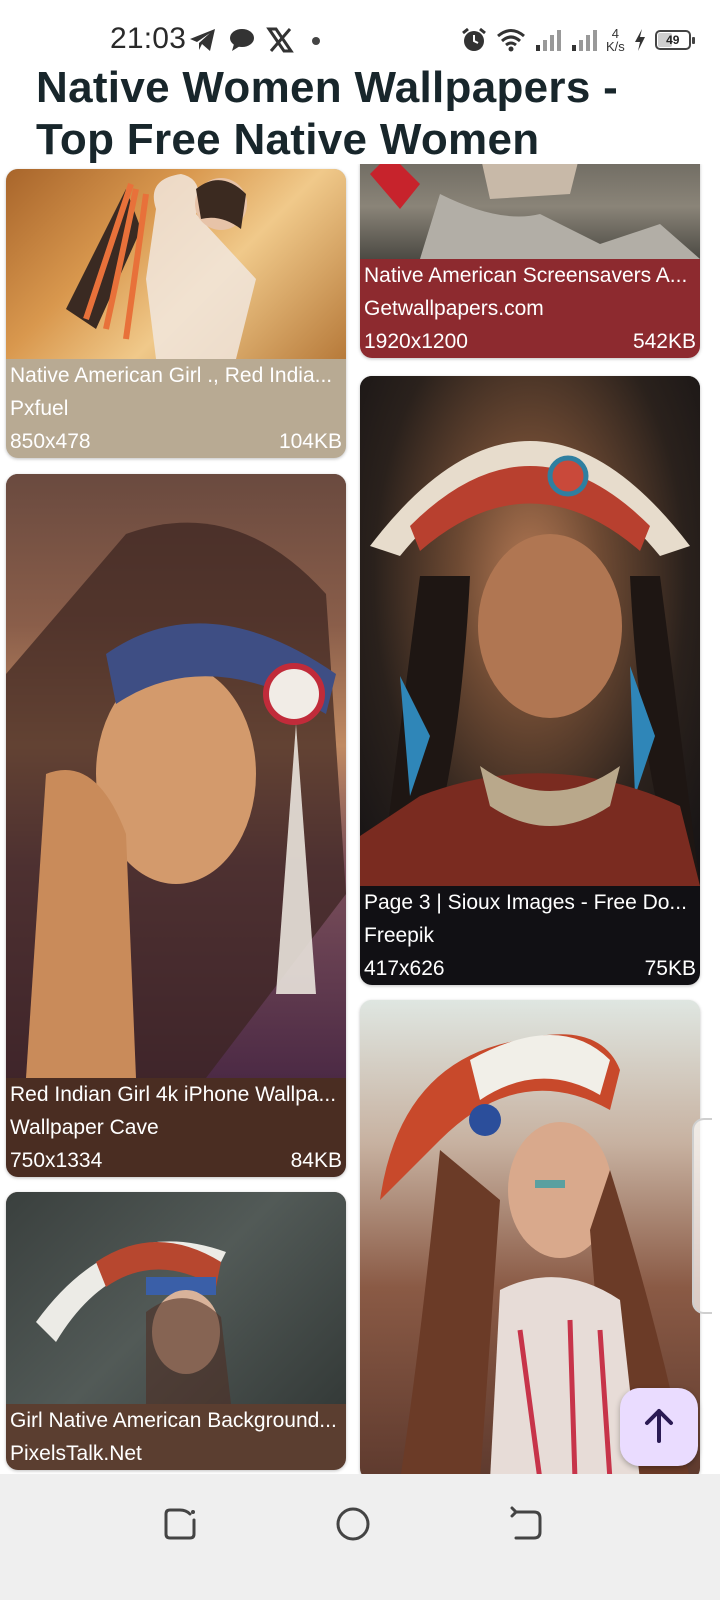 This screenshot has height=1600, width=720. I want to click on card-size: 542KB, so click(664, 341).